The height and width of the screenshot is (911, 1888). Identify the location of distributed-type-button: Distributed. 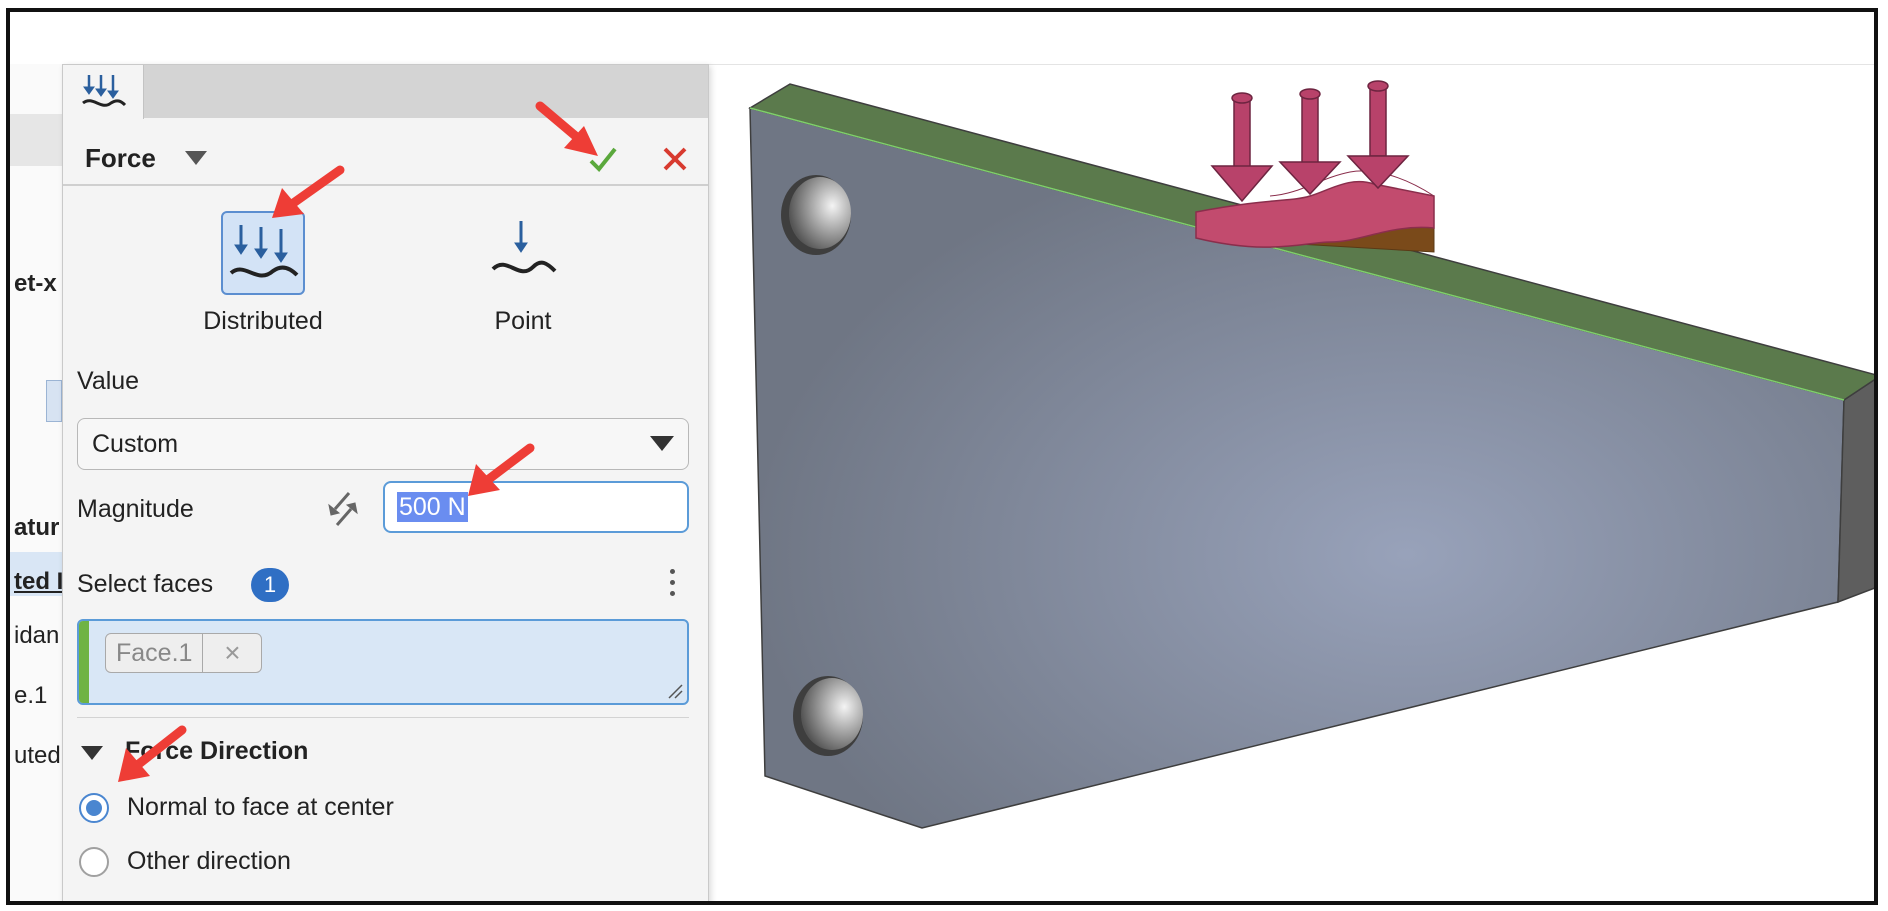
(263, 276).